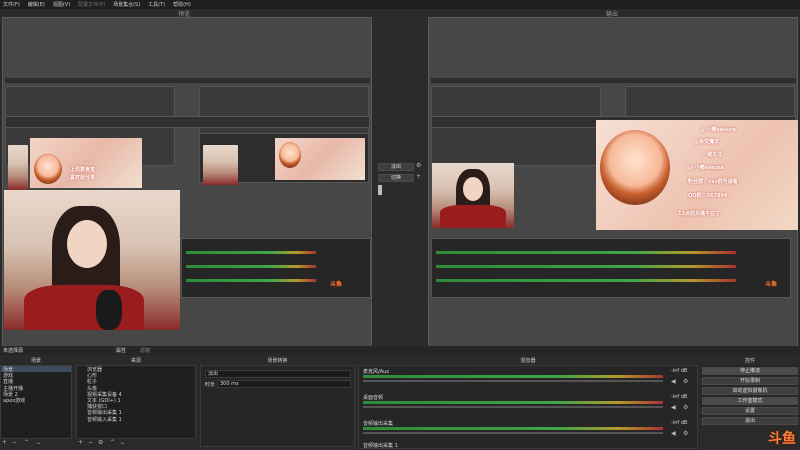  What do you see at coordinates (712, 155) in the screenshot?
I see `banner-line-3: 一键关注` at bounding box center [712, 155].